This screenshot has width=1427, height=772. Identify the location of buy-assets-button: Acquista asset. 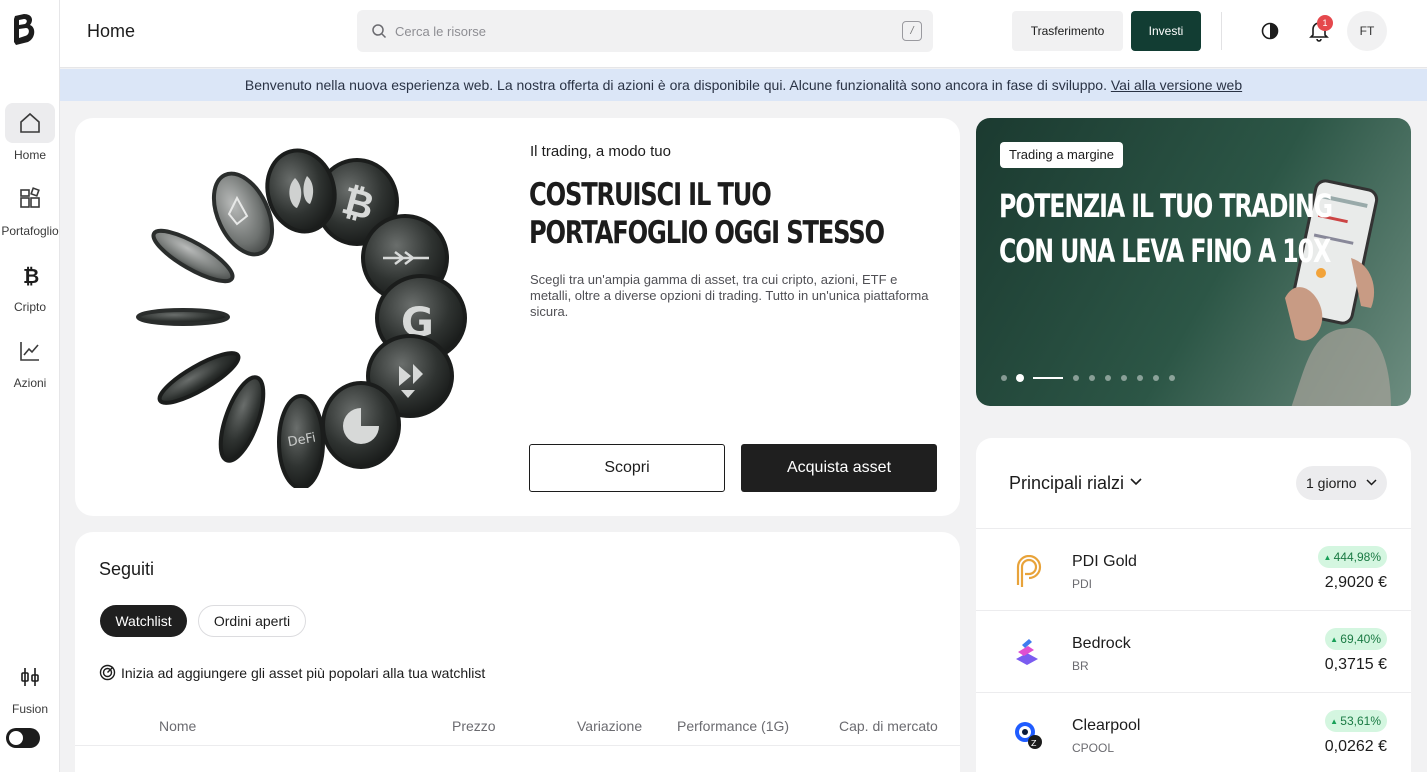
(839, 468).